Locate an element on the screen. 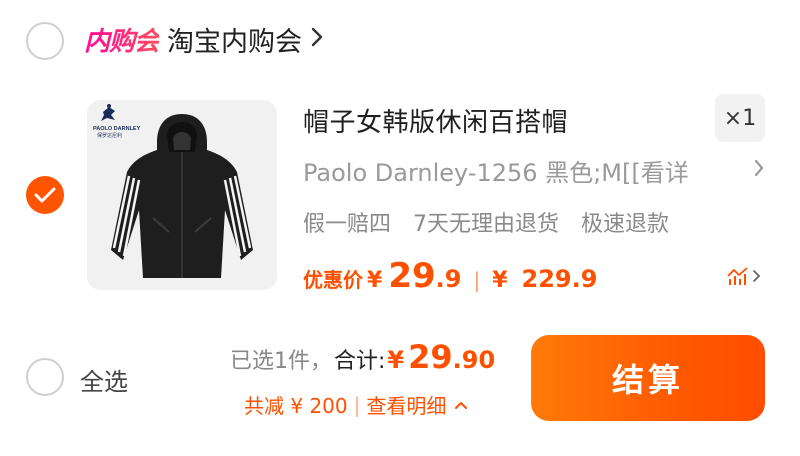 The height and width of the screenshot is (456, 800). select-all-radio is located at coordinates (45, 377).